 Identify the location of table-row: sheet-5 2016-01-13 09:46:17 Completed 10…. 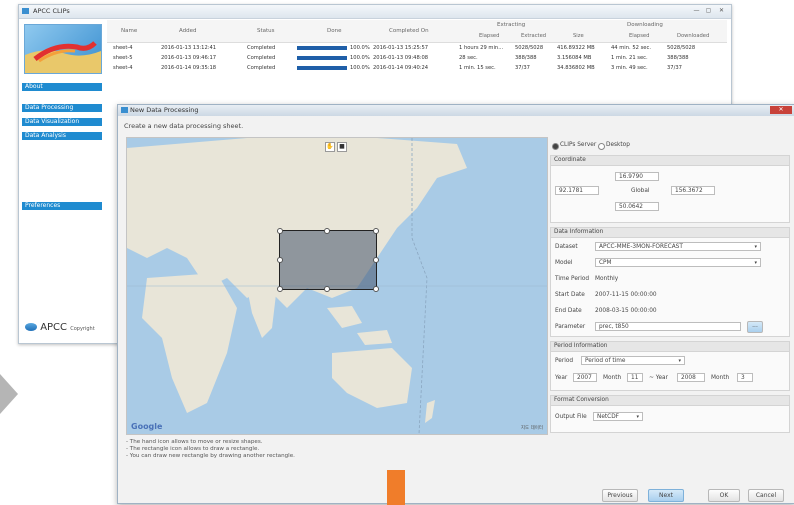
(417, 58).